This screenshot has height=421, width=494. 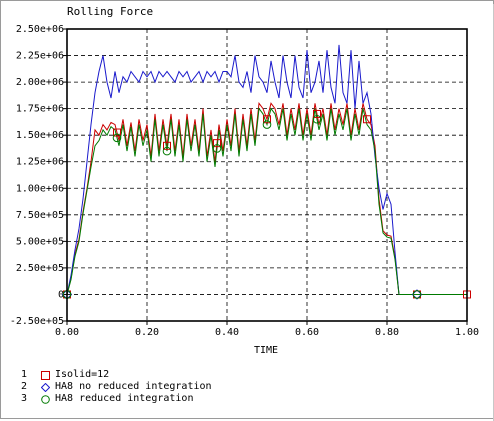 What do you see at coordinates (467, 332) in the screenshot?
I see `x-tick-label: 1.00` at bounding box center [467, 332].